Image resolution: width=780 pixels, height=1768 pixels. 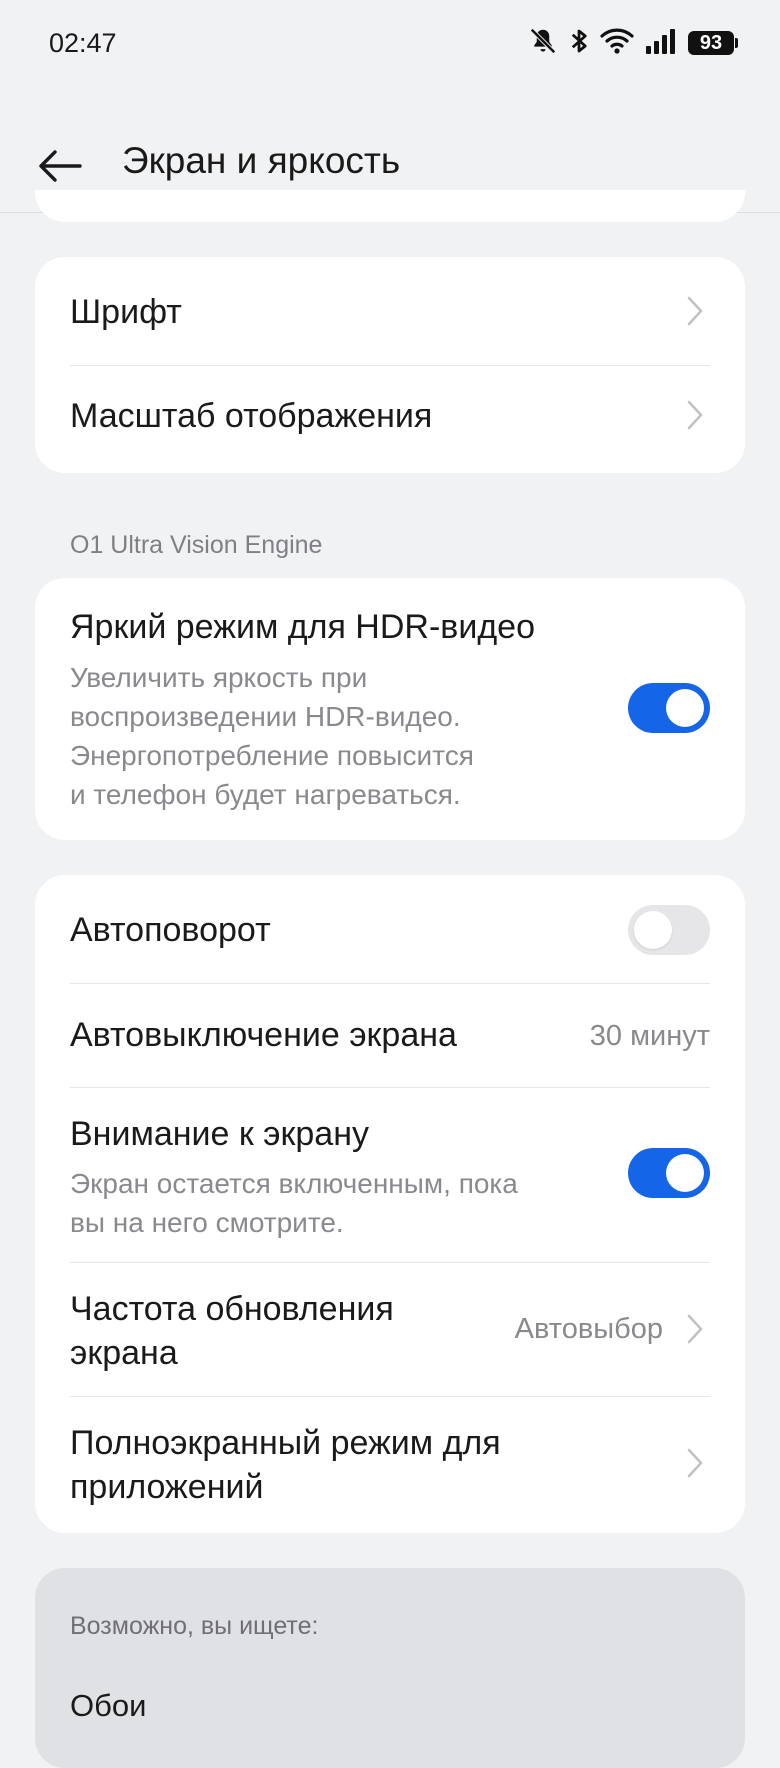 I want to click on hdr-description-line: Энергопотребление повысится, so click(x=272, y=755).